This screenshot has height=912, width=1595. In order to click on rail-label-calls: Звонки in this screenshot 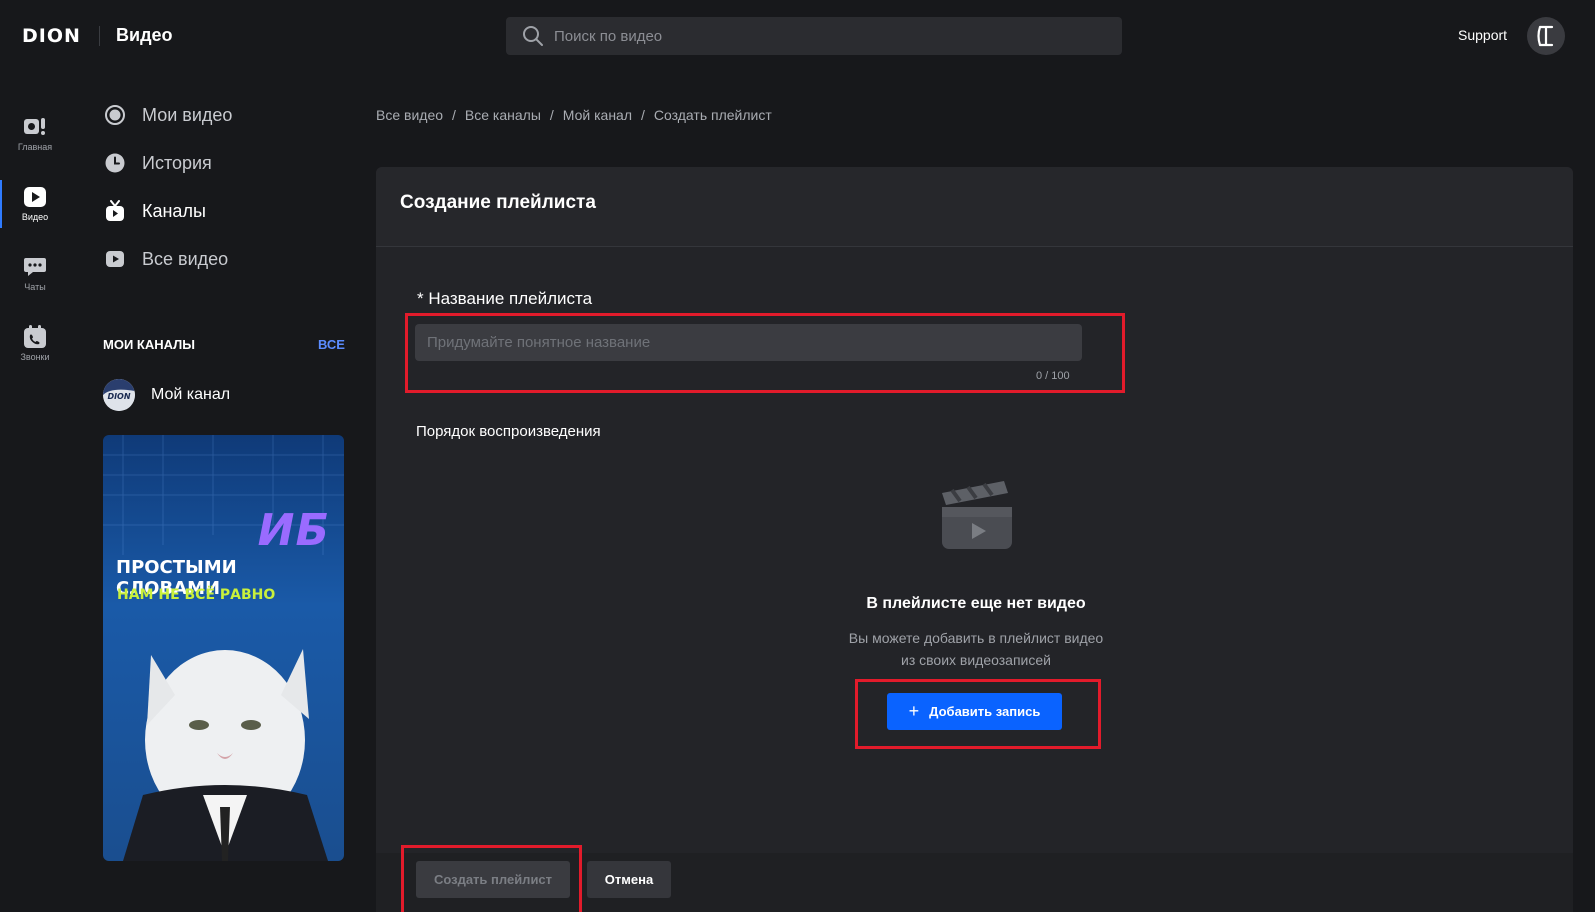, I will do `click(35, 357)`.